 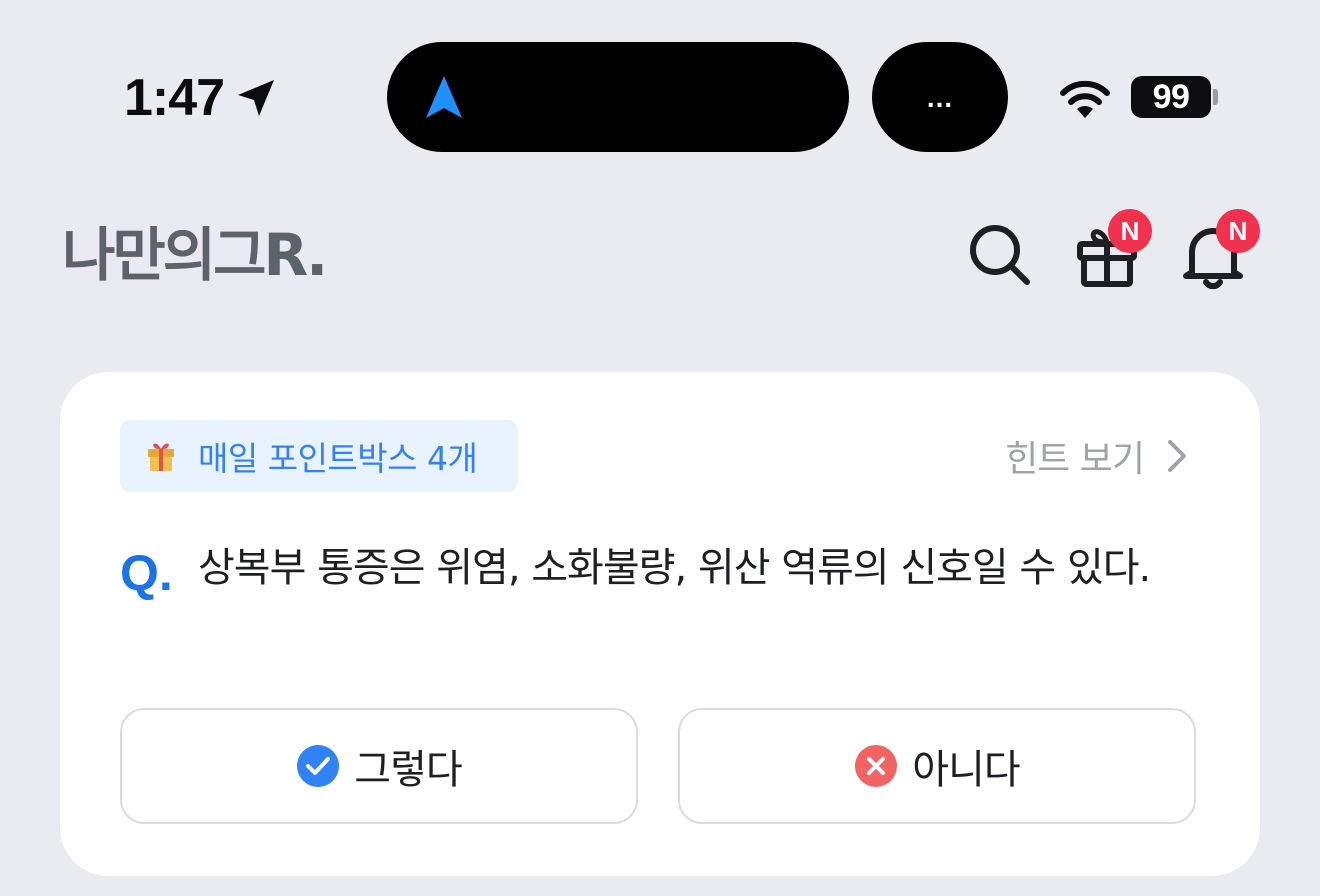 What do you see at coordinates (195, 255) in the screenshot?
I see `app-logo: 나만의그R.` at bounding box center [195, 255].